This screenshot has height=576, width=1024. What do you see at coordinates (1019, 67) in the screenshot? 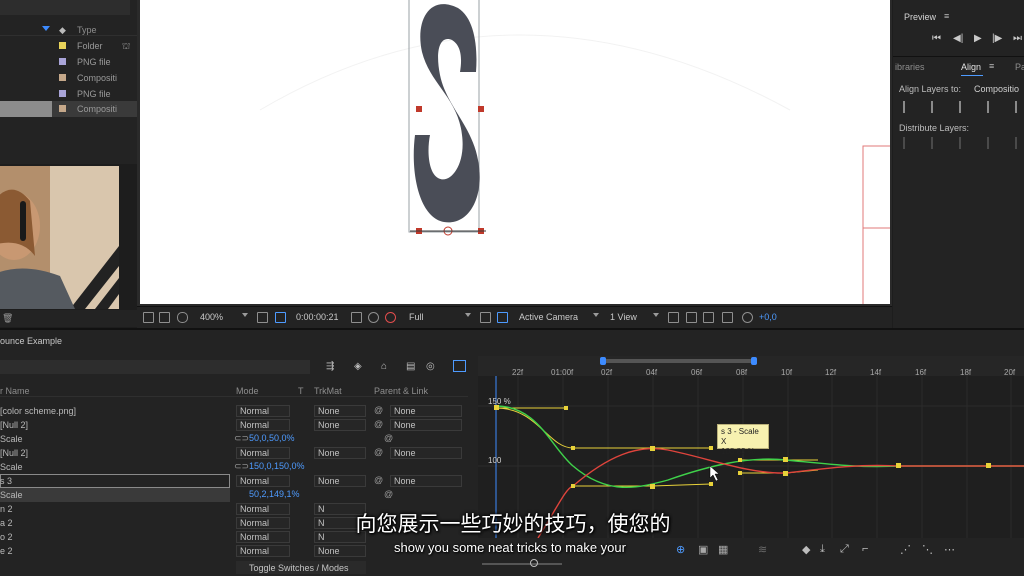
I see `tab-paragraph: Pa` at bounding box center [1019, 67].